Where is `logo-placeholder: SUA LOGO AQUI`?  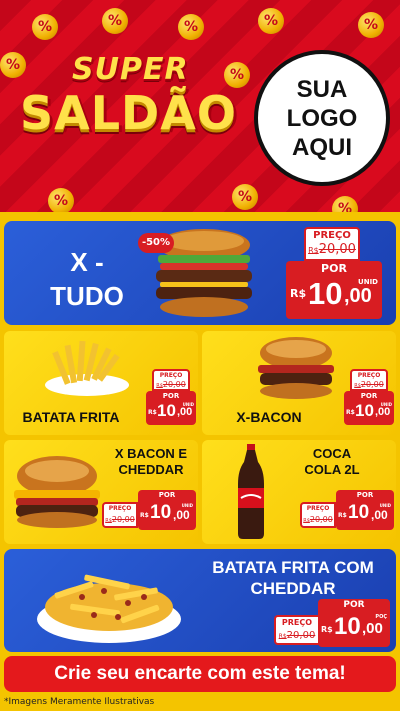
logo-placeholder: SUA LOGO AQUI is located at coordinates (322, 118).